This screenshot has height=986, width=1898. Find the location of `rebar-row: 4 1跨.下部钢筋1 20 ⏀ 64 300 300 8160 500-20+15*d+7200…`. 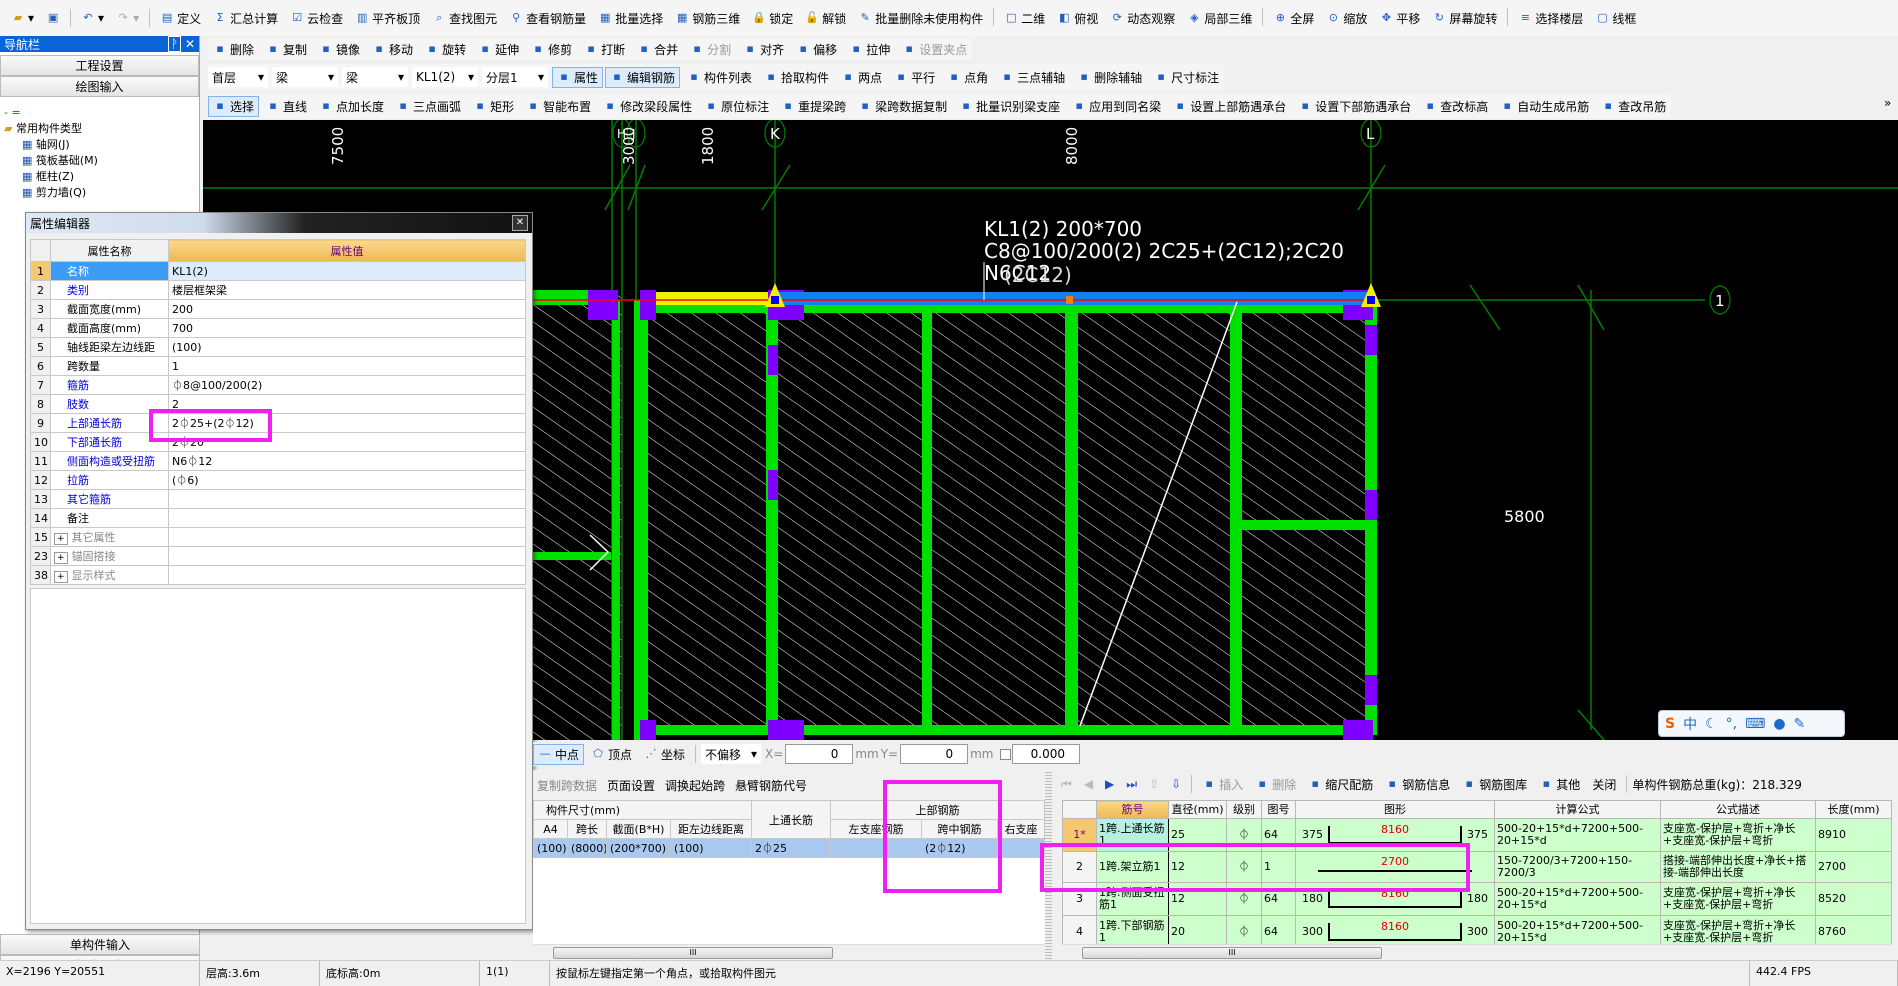

rebar-row: 4 1跨.下部钢筋1 20 ⏀ 64 300 300 8160 500-20+15*d+7200… is located at coordinates (1477, 929).